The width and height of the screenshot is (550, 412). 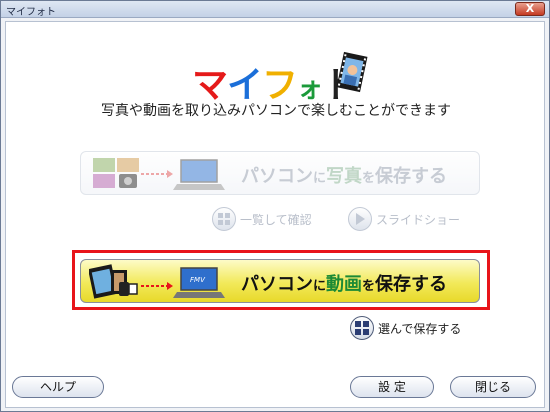 What do you see at coordinates (362, 328) in the screenshot?
I see `grid-select-icon` at bounding box center [362, 328].